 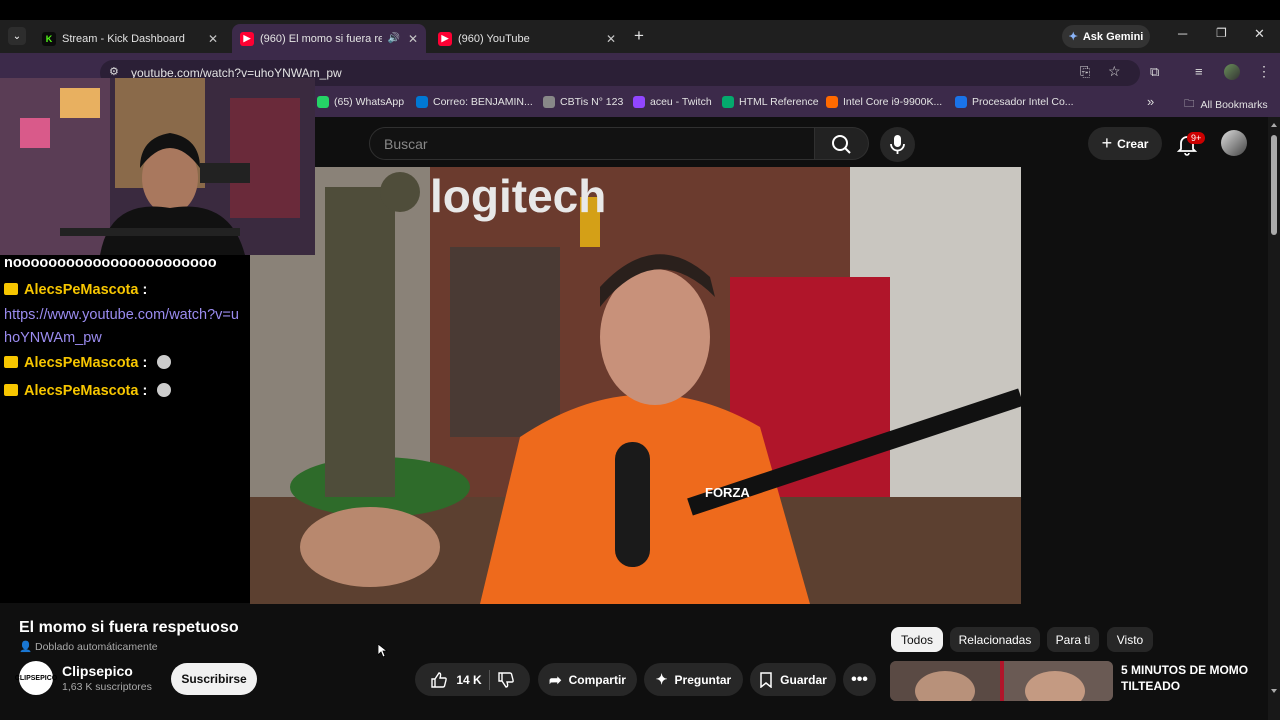 I want to click on star-icon: ☆, so click(x=1114, y=71).